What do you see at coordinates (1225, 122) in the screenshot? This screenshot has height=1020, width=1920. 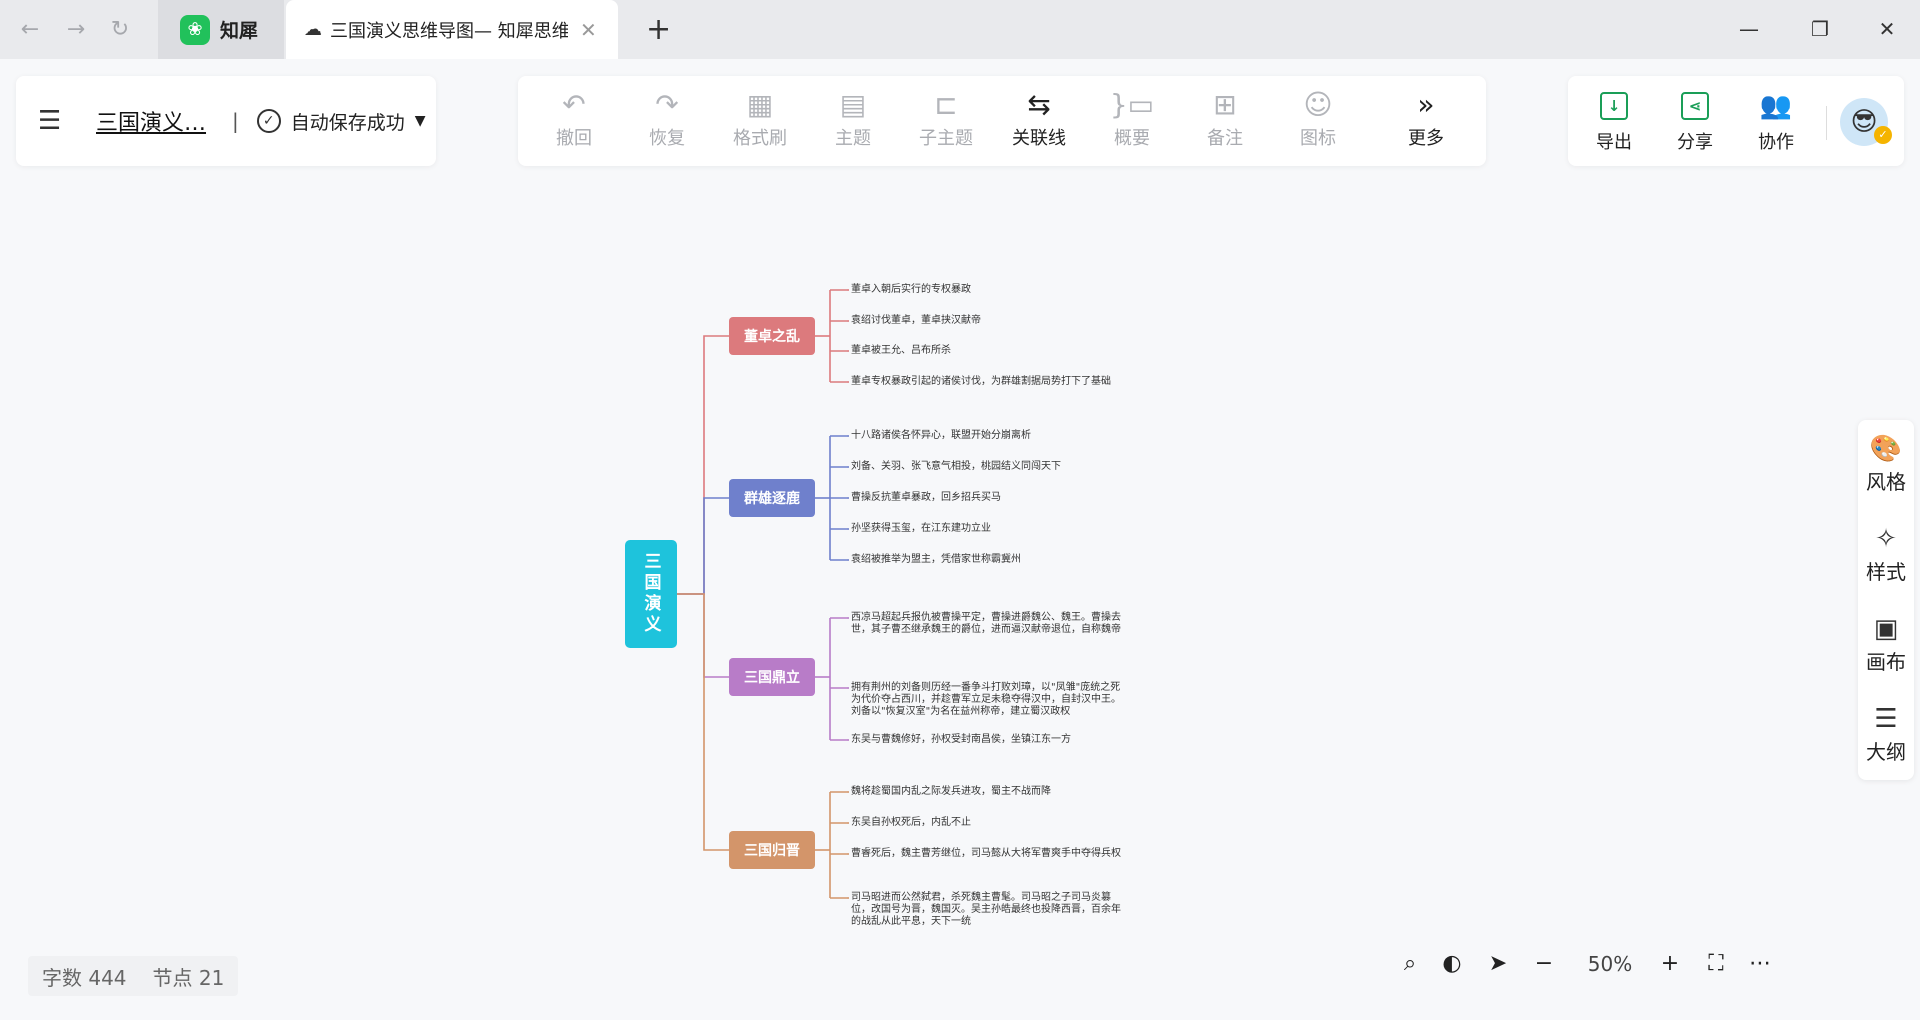 I see `note-button: ⊞ 备注` at bounding box center [1225, 122].